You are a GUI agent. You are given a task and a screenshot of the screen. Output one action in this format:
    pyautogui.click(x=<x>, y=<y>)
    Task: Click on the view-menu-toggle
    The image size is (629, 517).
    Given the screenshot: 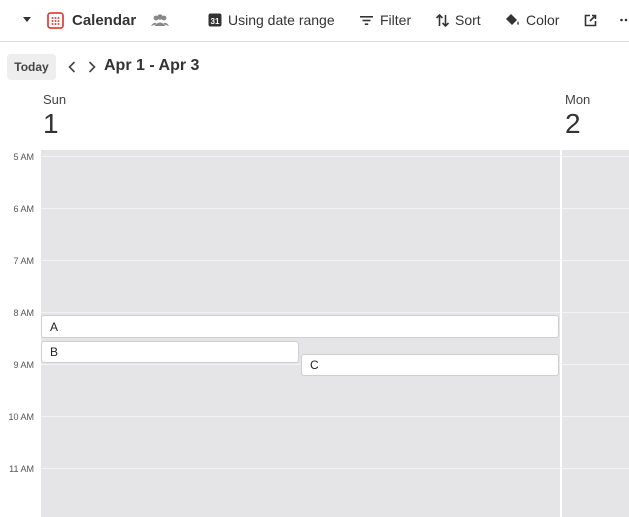 What is the action you would take?
    pyautogui.click(x=28, y=20)
    